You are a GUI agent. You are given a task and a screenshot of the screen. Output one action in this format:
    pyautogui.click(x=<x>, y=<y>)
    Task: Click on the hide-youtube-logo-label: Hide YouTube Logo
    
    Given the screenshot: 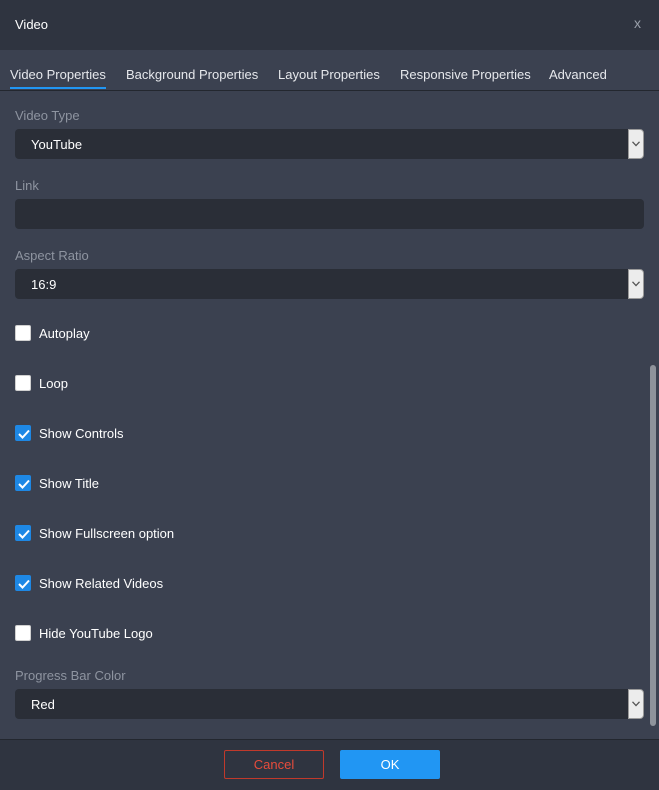 What is the action you would take?
    pyautogui.click(x=96, y=633)
    